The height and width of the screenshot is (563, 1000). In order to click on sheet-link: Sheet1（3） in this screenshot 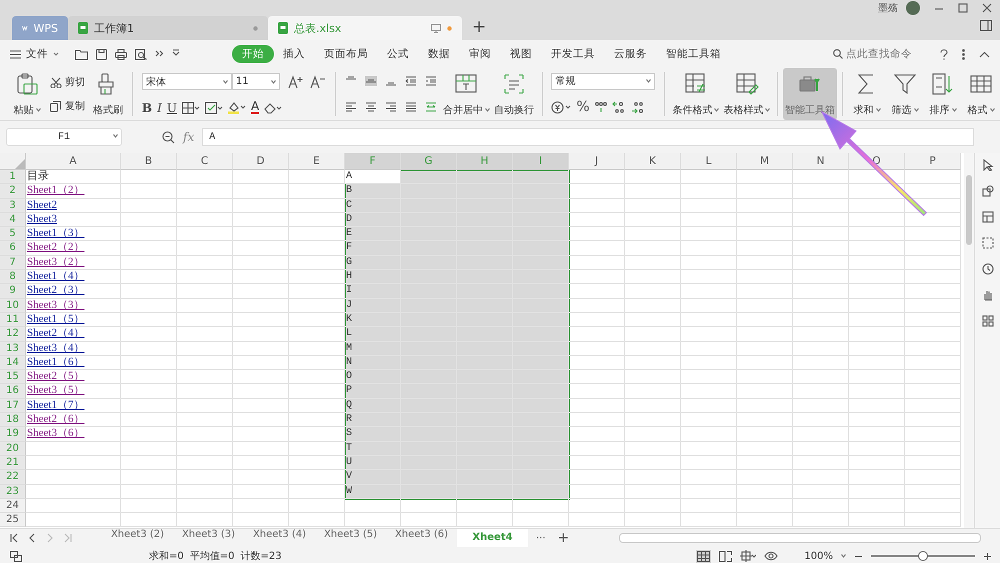, I will do `click(55, 234)`.